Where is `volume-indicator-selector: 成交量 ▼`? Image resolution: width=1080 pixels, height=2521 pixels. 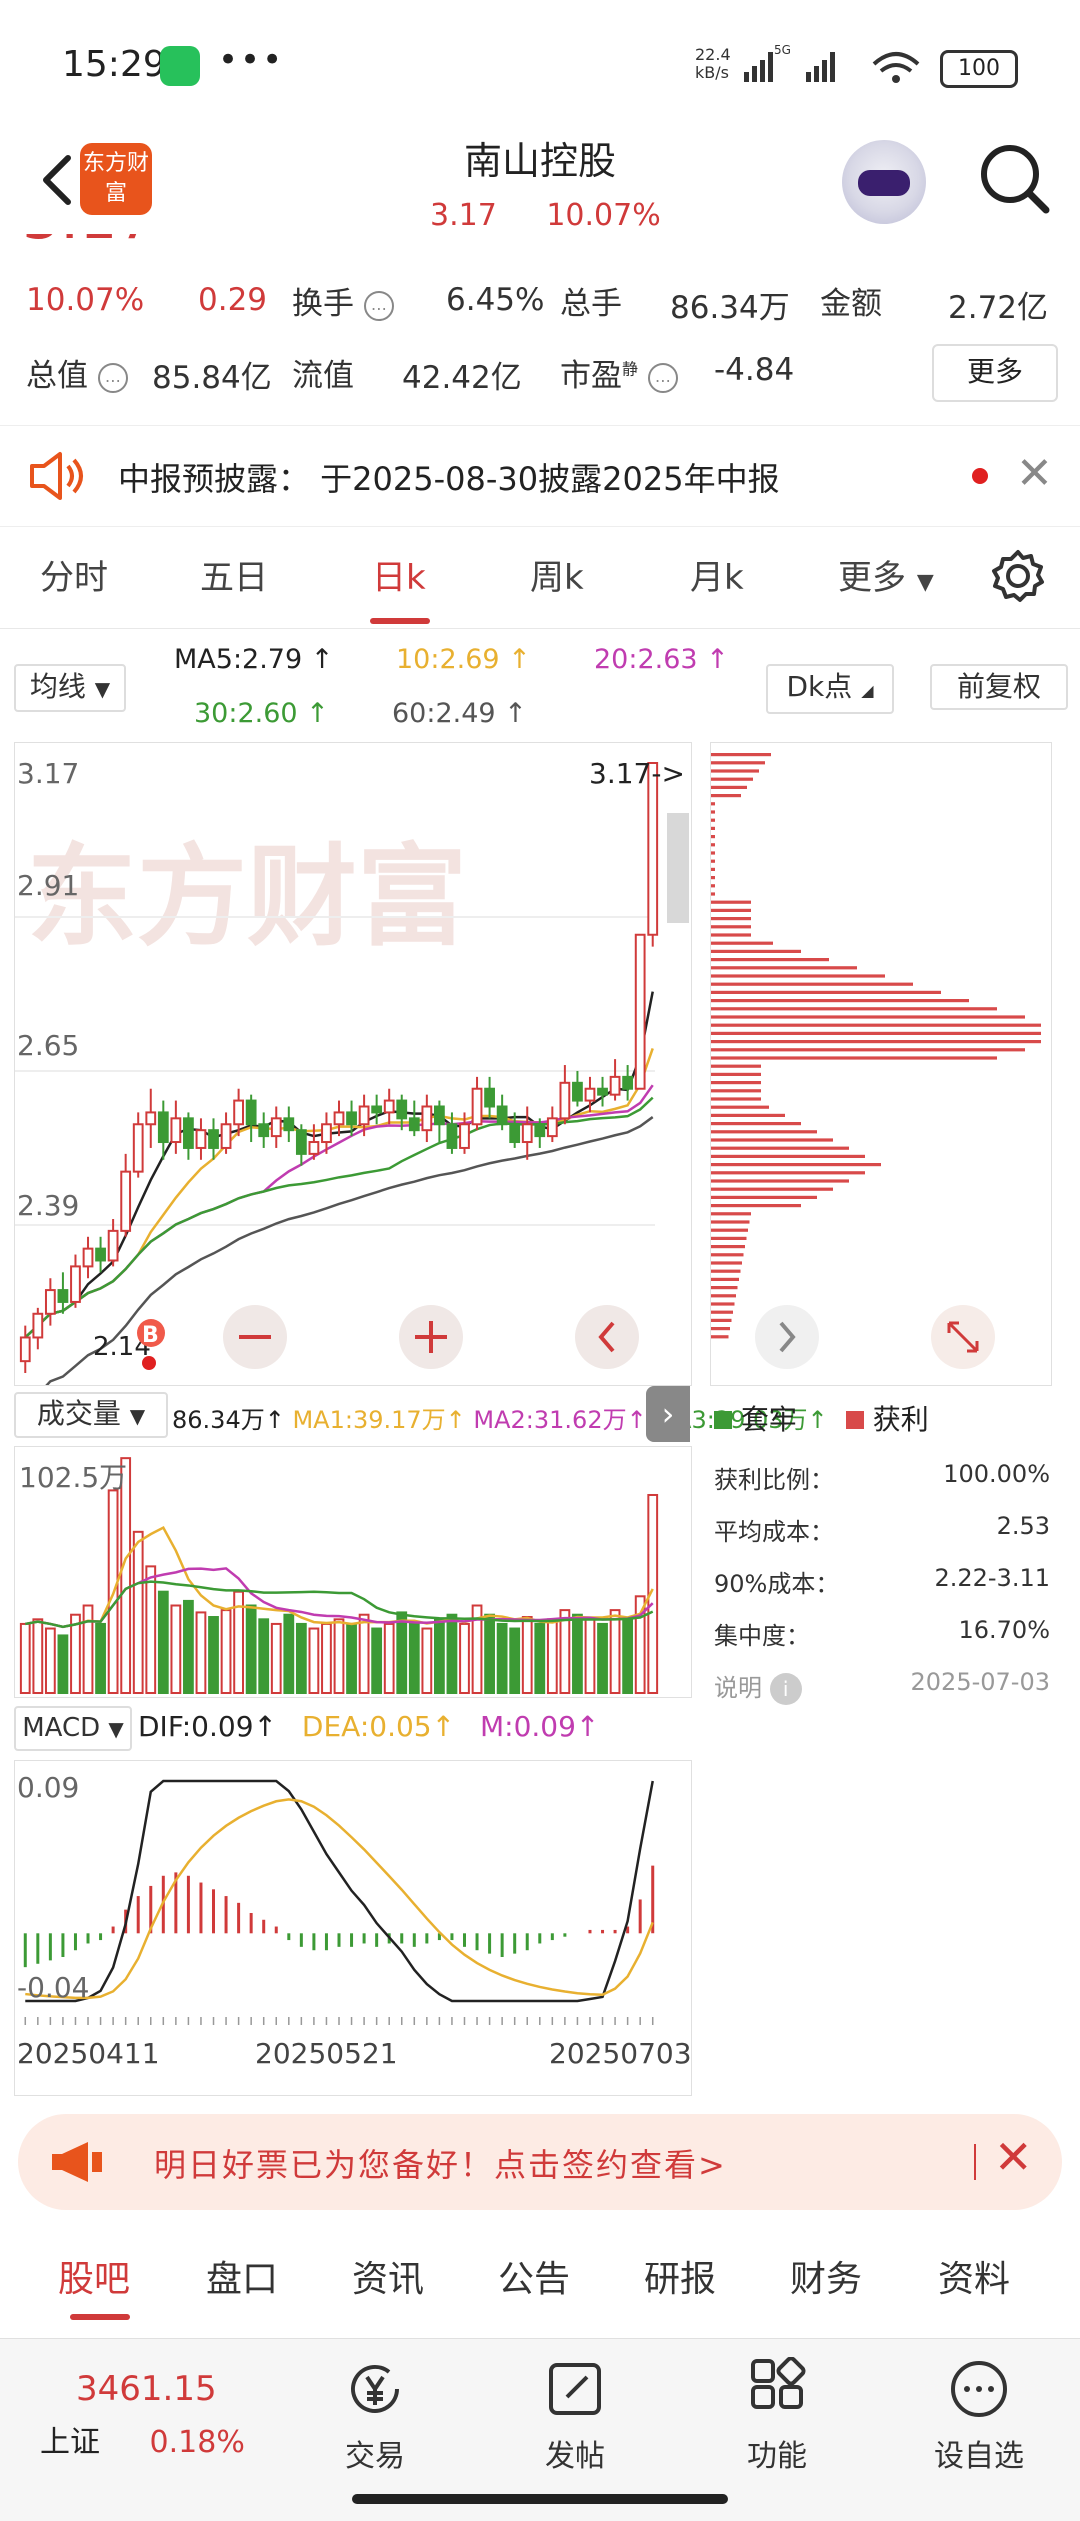 volume-indicator-selector: 成交量 ▼ is located at coordinates (91, 1415).